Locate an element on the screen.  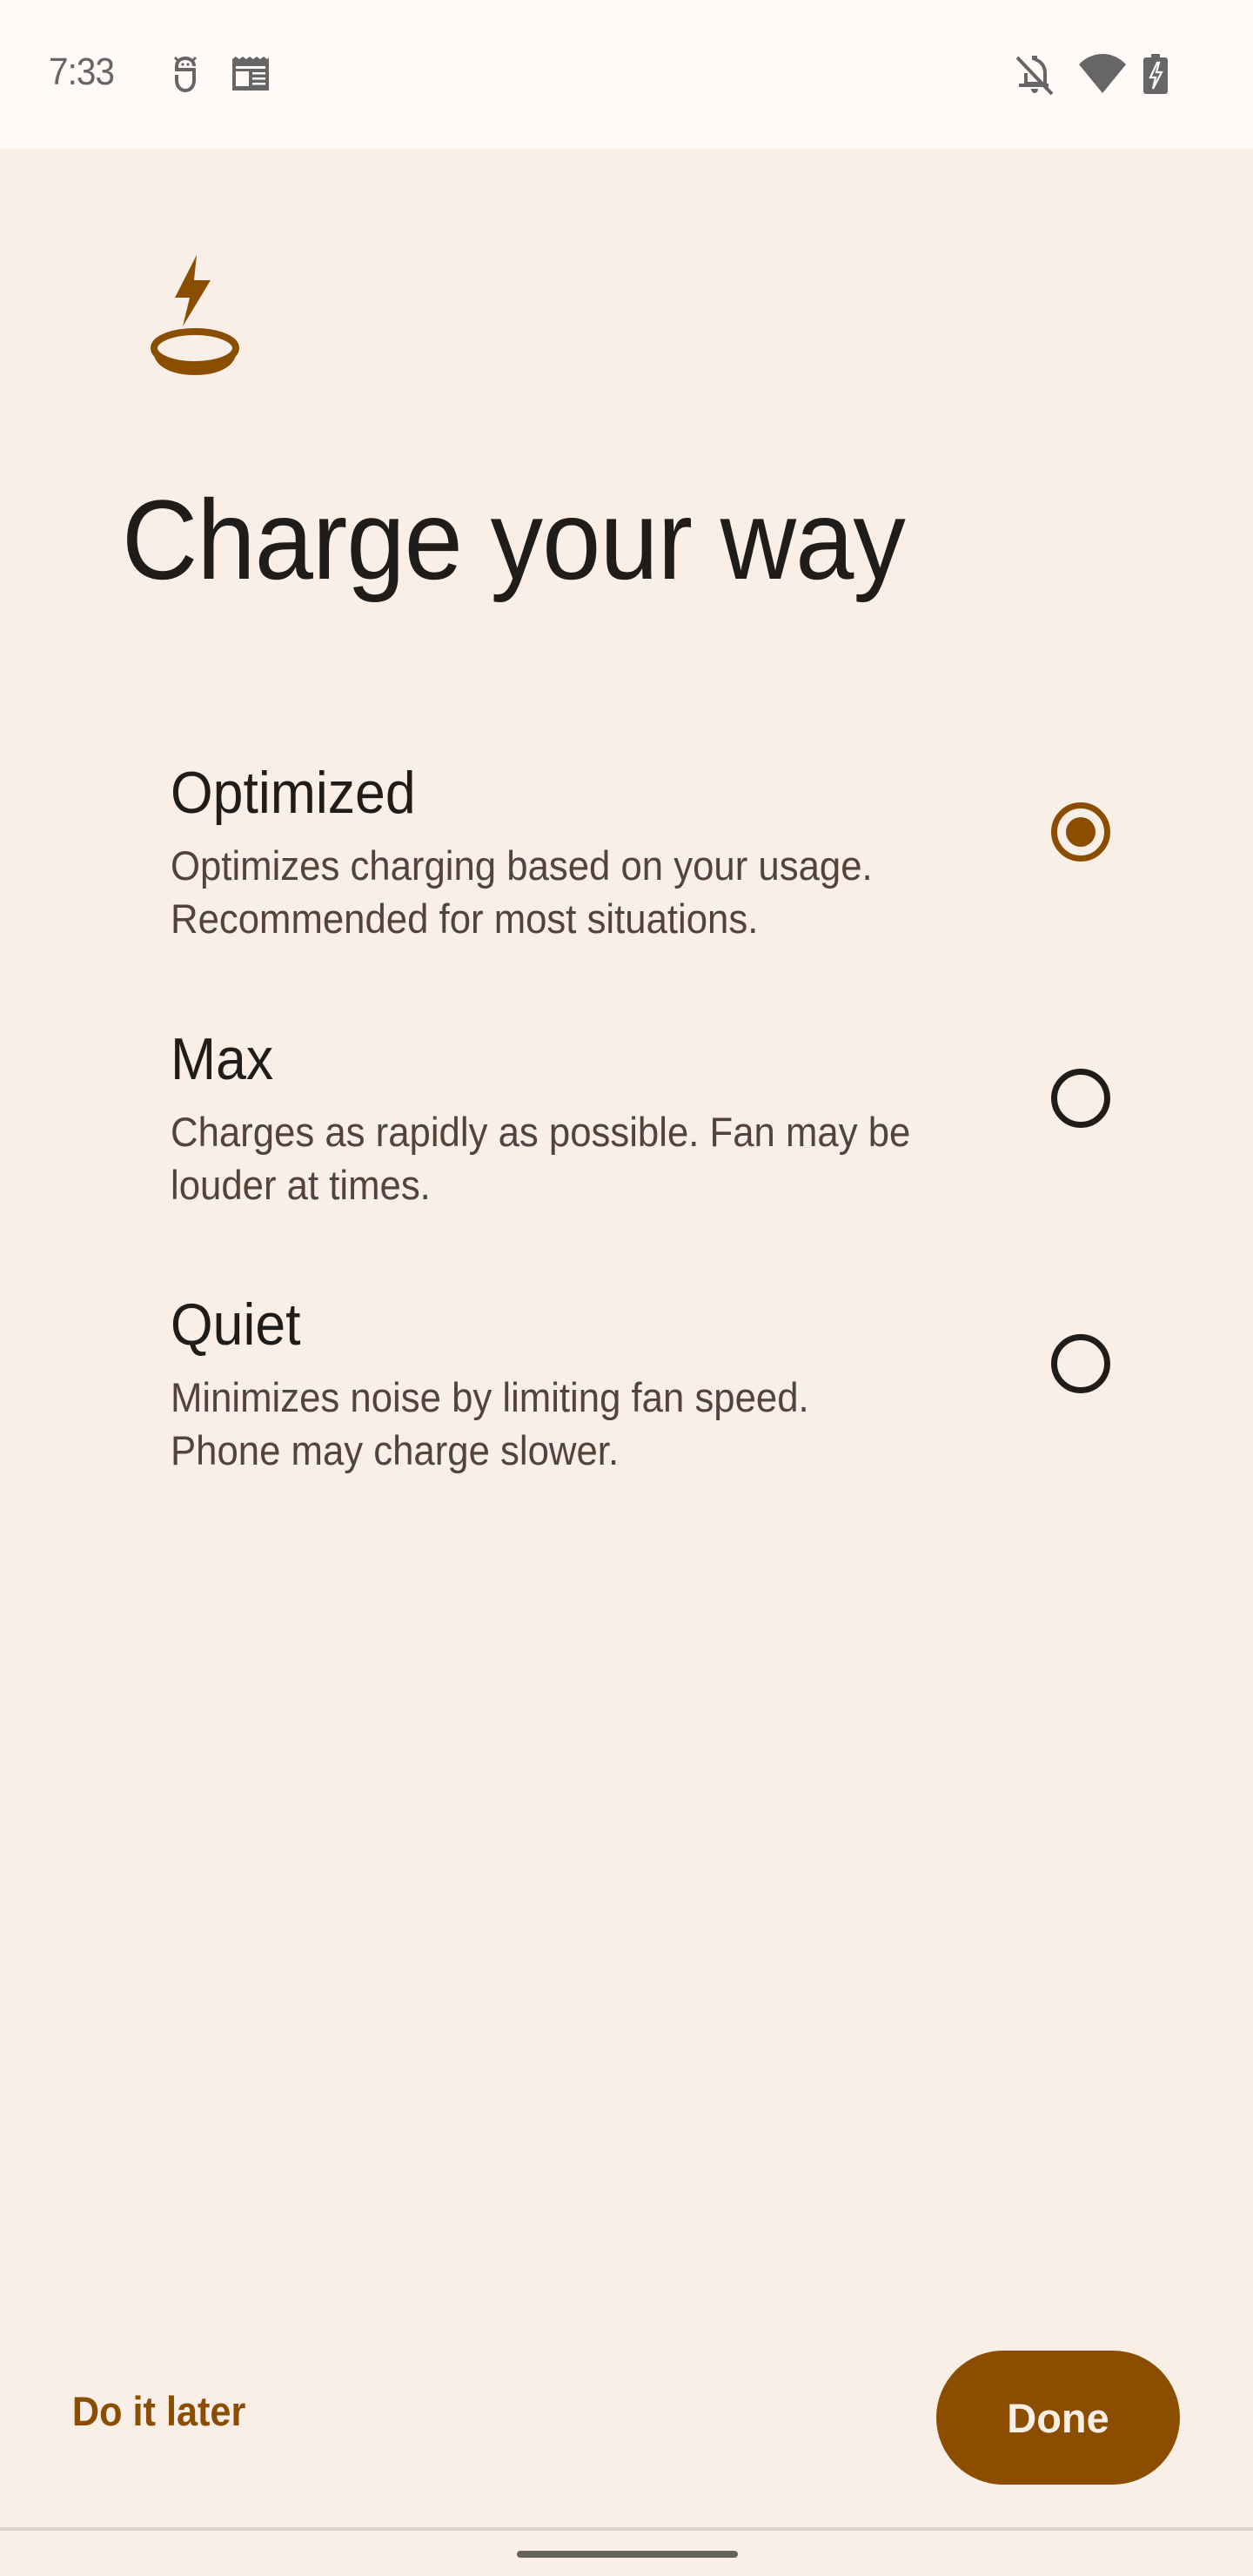
radio-quiet is located at coordinates (1080, 1363).